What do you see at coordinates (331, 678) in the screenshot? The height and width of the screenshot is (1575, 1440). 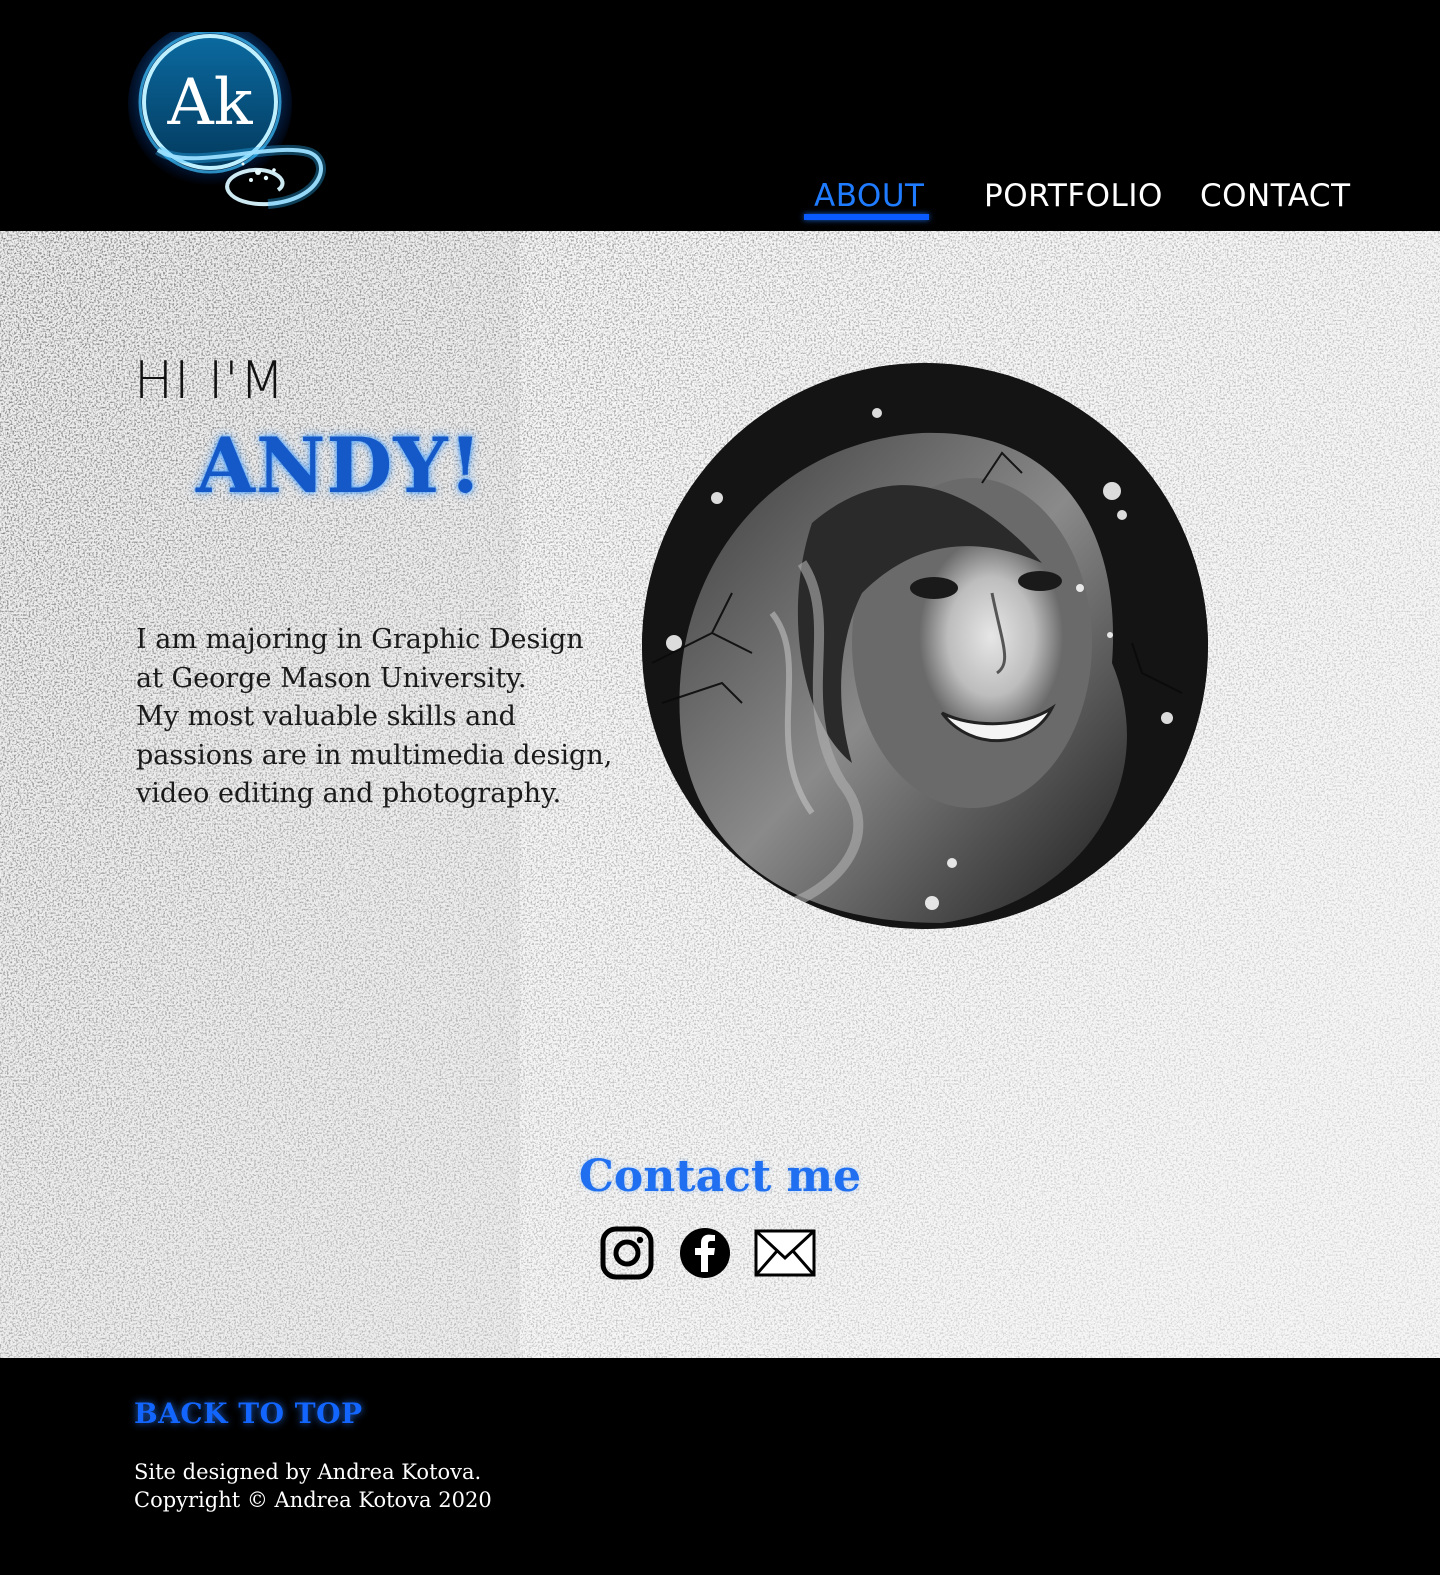 I see `bio-line: at George Mason University.` at bounding box center [331, 678].